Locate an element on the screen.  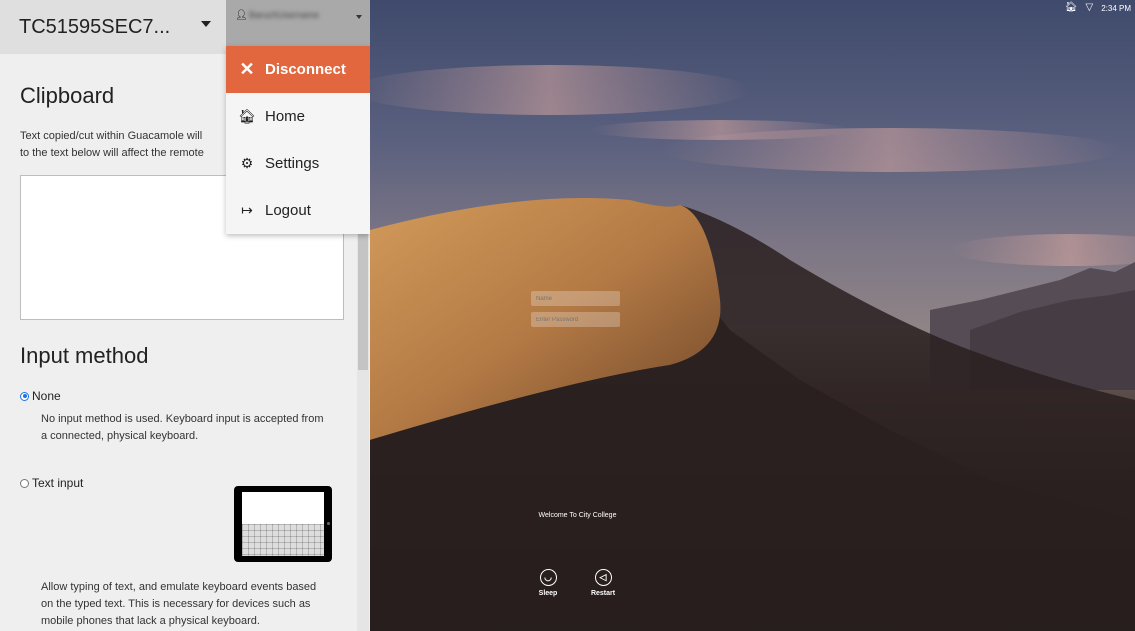
connection-caret-icon is located at coordinates (206, 24).